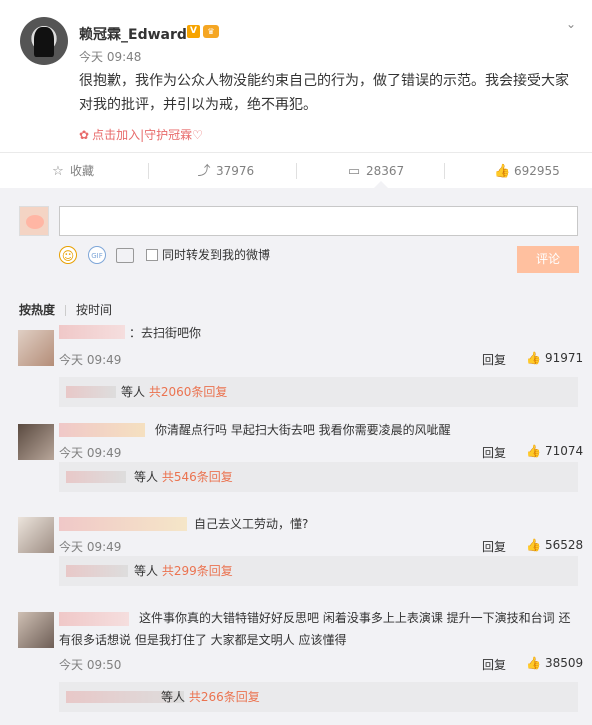  What do you see at coordinates (34, 221) in the screenshot?
I see `my-avatar` at bounding box center [34, 221].